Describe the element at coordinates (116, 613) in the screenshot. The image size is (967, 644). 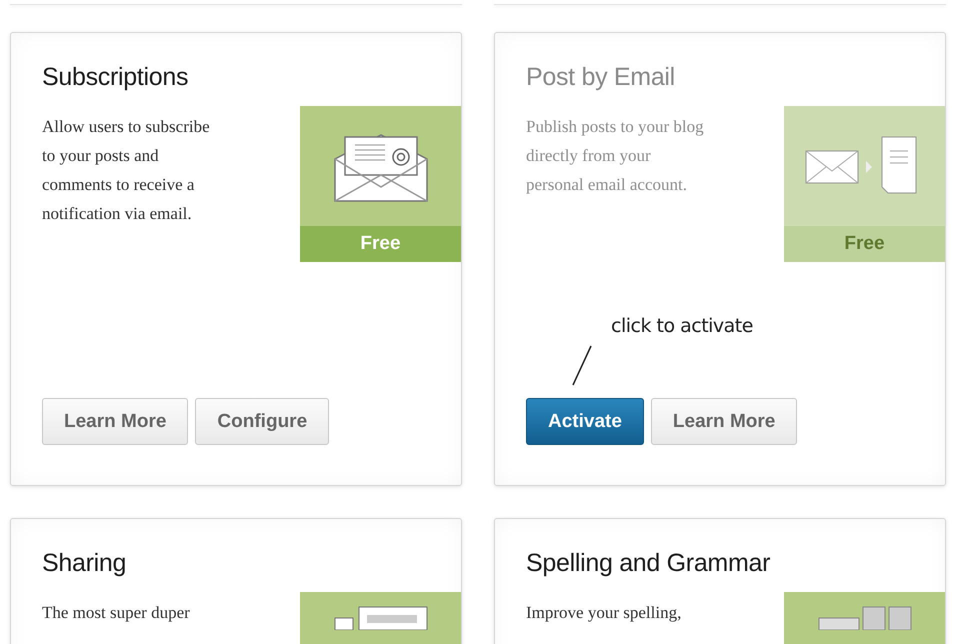
I see `module-description: The most super duper` at that location.